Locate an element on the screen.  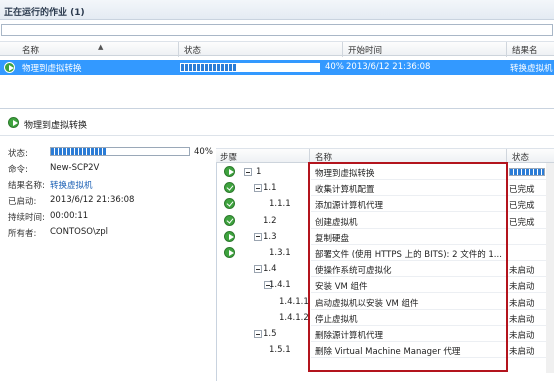
job-start-time: 2013/6/12 21:36:08 is located at coordinates (388, 67).